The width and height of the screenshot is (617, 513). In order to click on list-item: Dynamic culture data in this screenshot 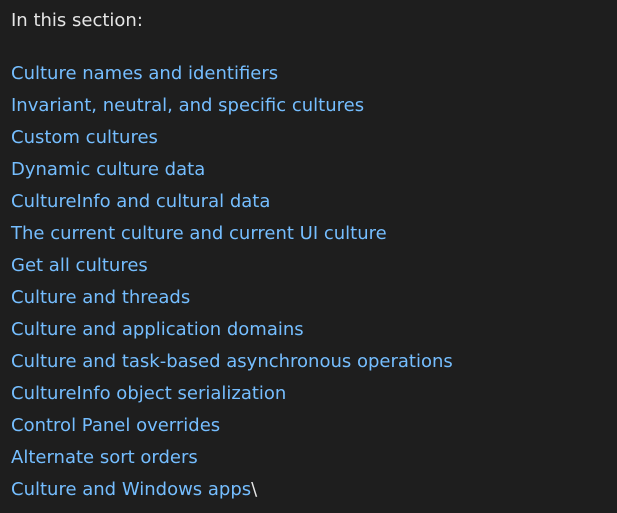, I will do `click(232, 174)`.